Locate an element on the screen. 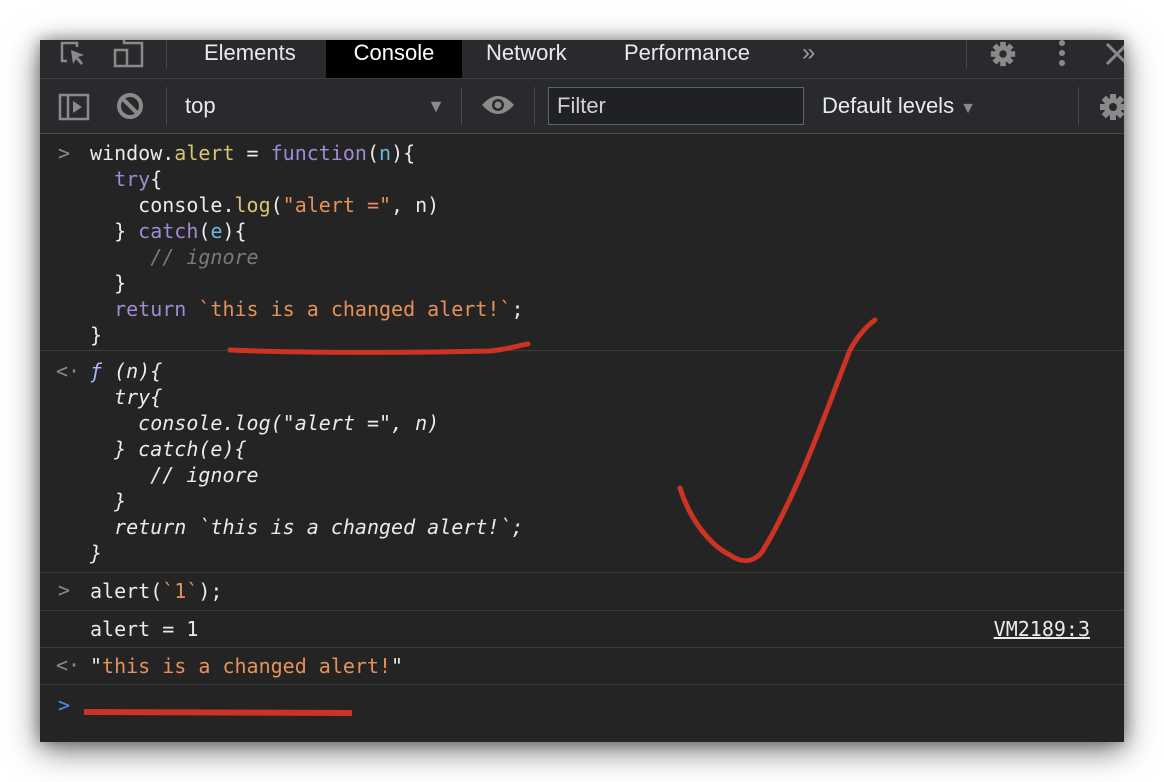  console-toolbar: top ▼ Default levels ▼ is located at coordinates (582, 106).